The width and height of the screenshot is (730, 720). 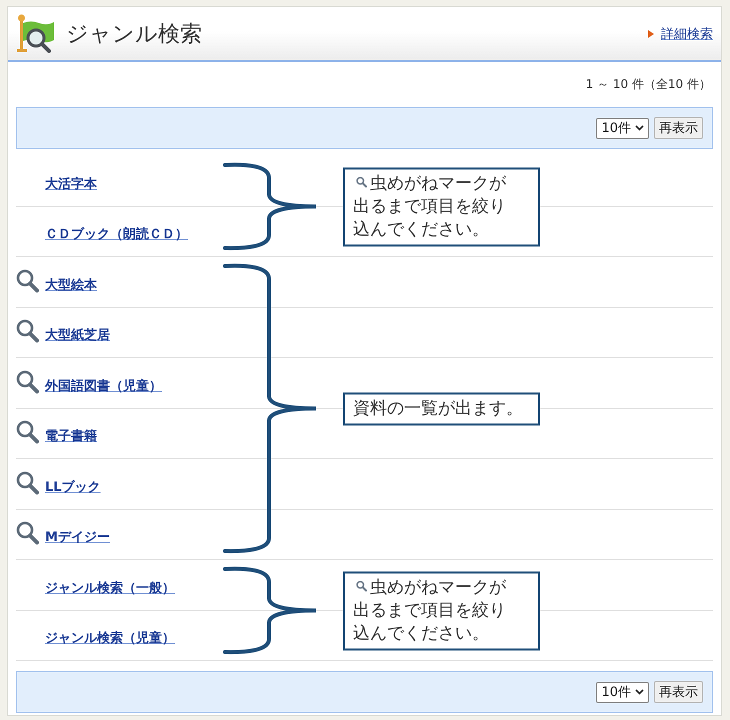 What do you see at coordinates (36, 34) in the screenshot?
I see `flag-magnifier-icon` at bounding box center [36, 34].